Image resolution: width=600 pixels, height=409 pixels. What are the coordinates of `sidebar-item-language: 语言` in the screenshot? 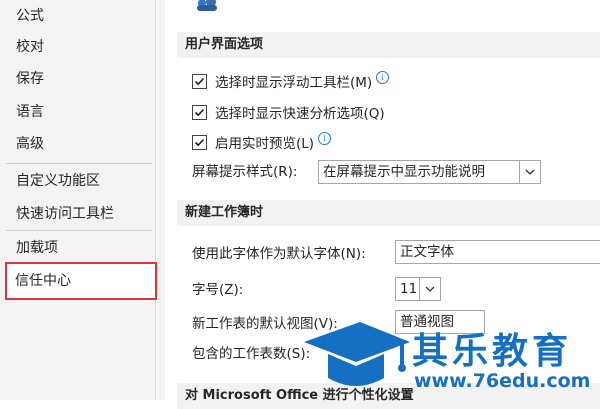 It's located at (81, 112).